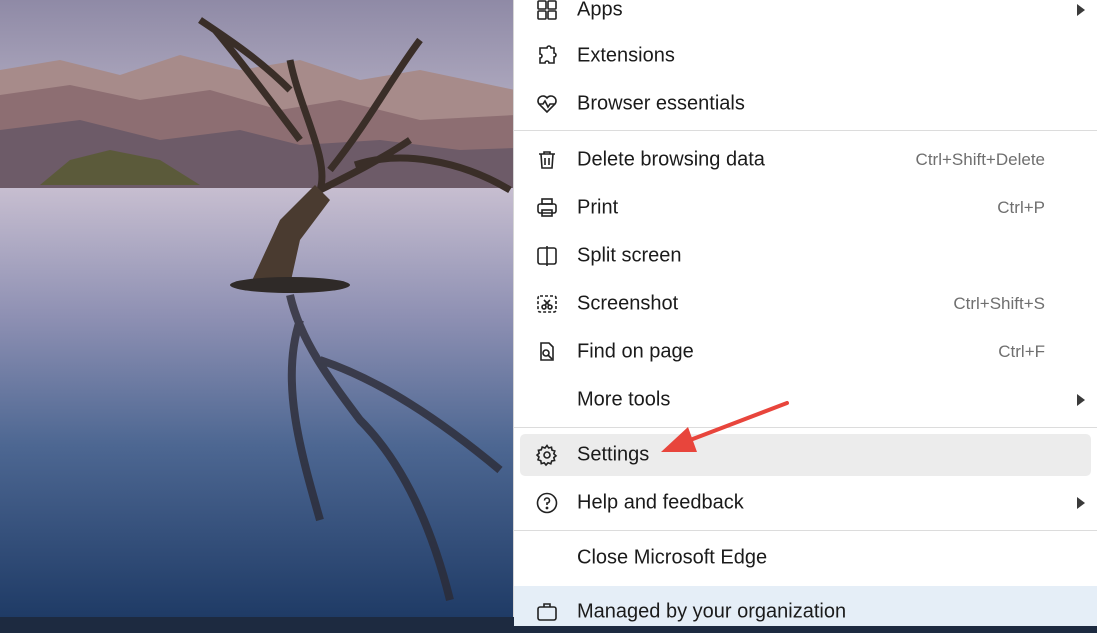  I want to click on heart-pulse-icon, so click(547, 104).